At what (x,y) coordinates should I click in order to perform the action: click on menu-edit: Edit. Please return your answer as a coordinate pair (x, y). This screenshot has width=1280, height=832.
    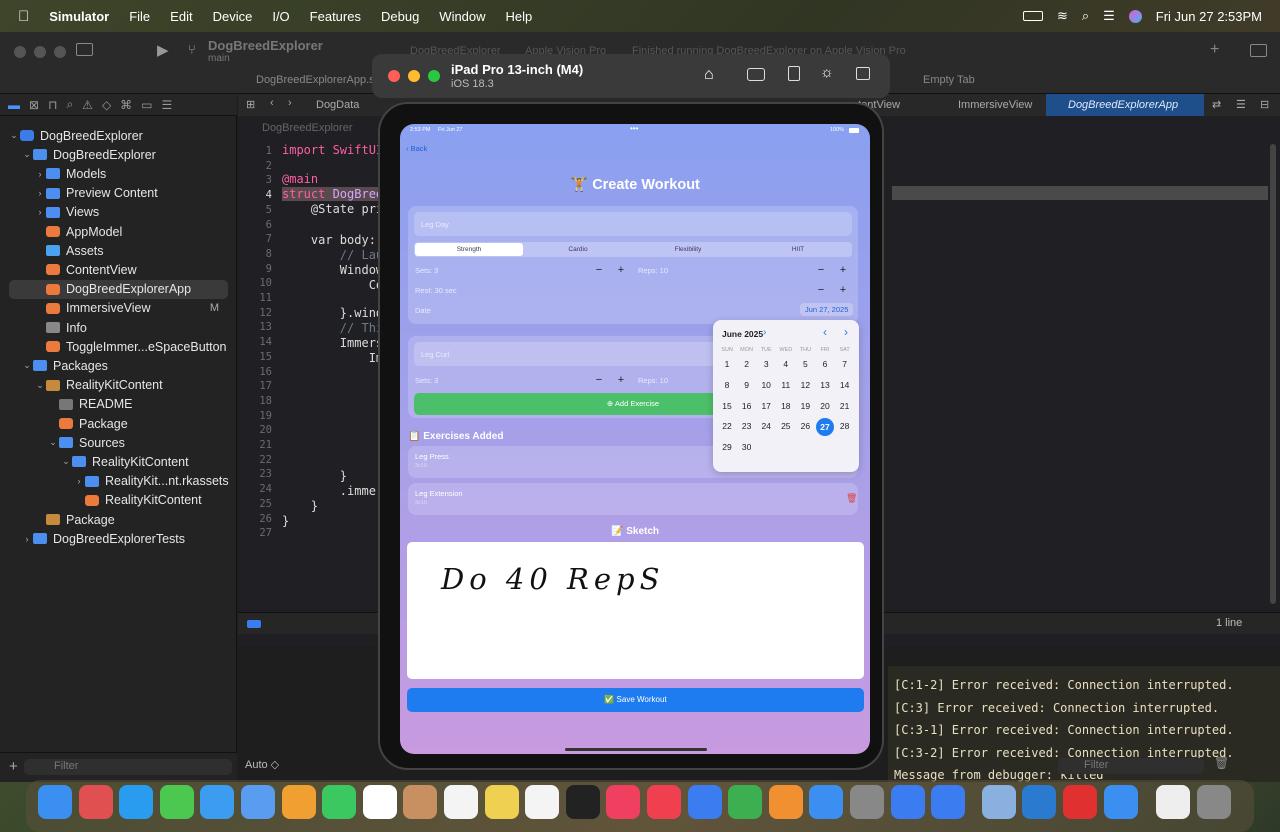
    Looking at the image, I should click on (181, 16).